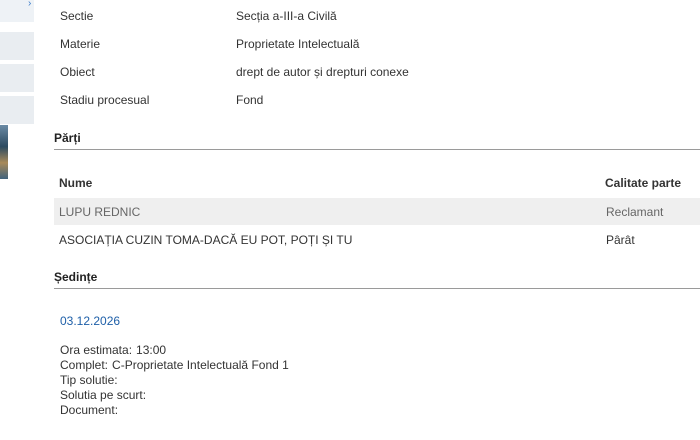 The width and height of the screenshot is (700, 440). I want to click on hearing-date: 03.12.2026, so click(90, 321).